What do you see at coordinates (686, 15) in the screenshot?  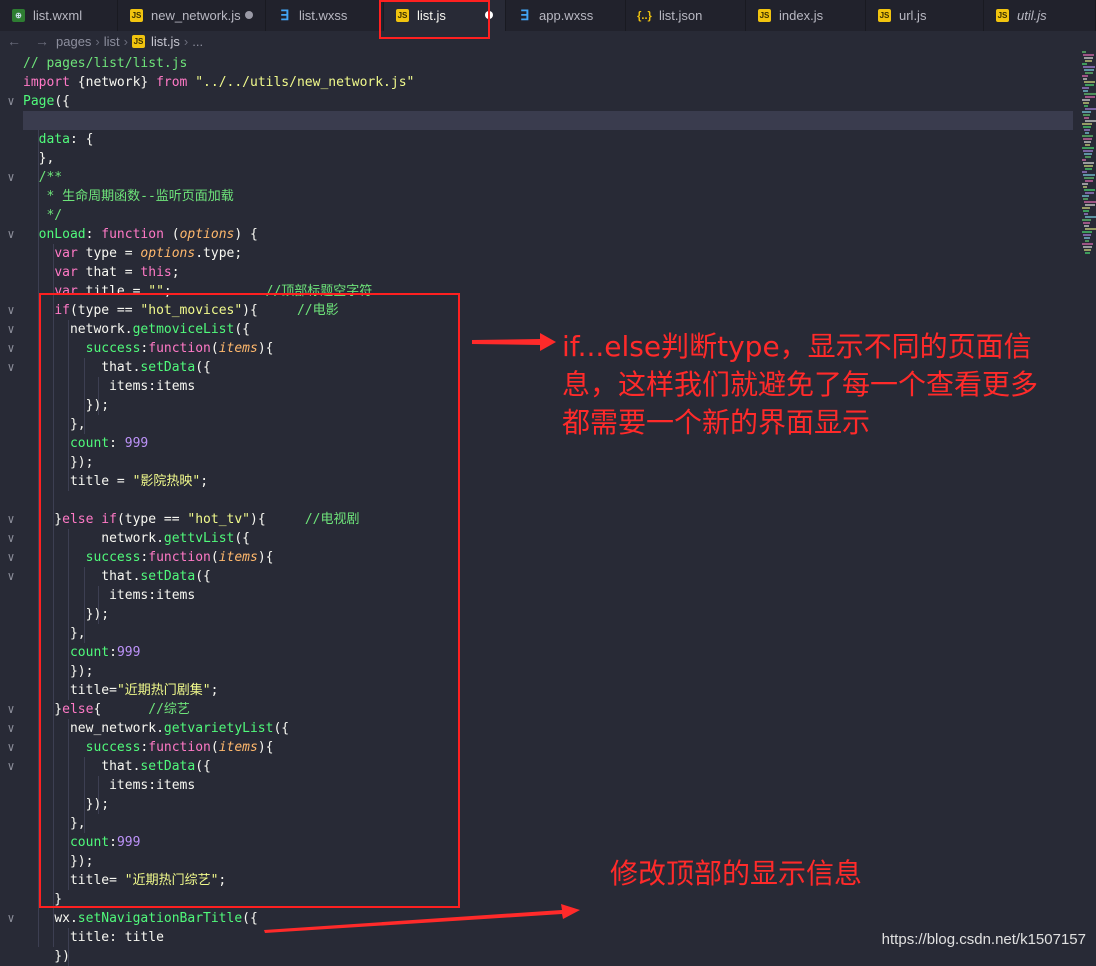 I see `tab-list-json: {..} list.json` at bounding box center [686, 15].